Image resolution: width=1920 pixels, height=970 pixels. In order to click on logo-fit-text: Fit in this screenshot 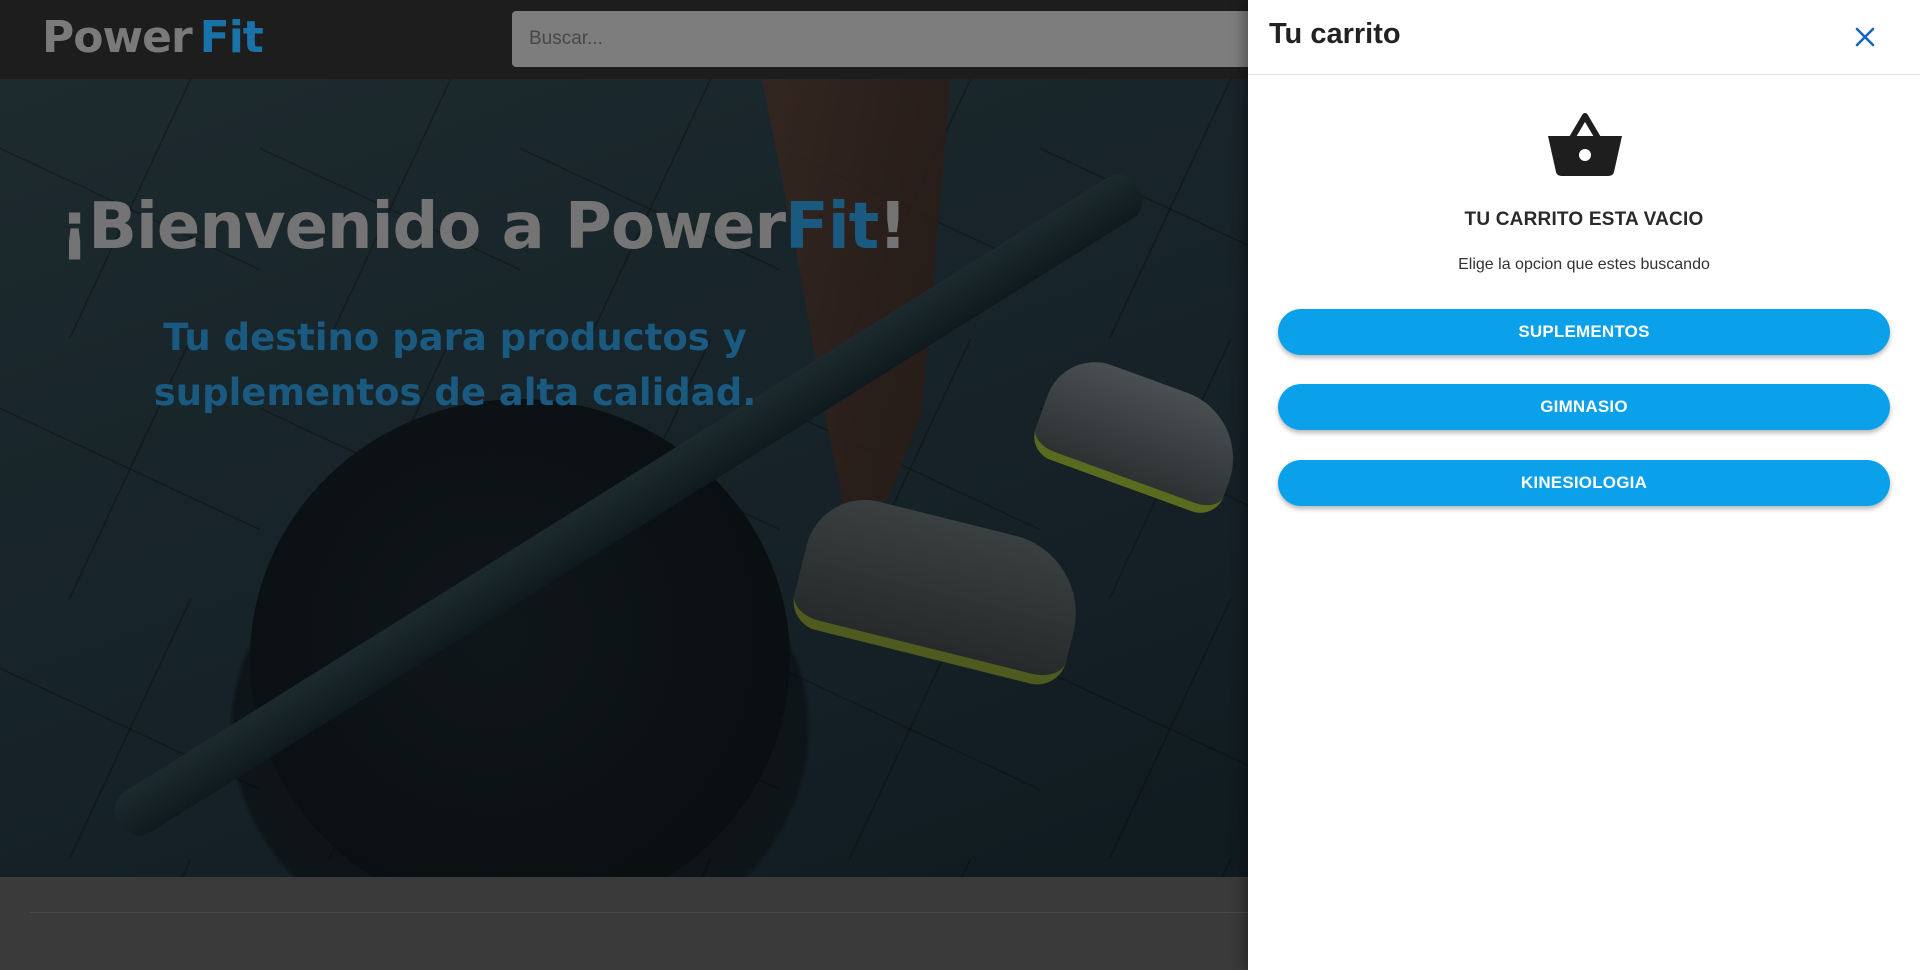, I will do `click(231, 37)`.